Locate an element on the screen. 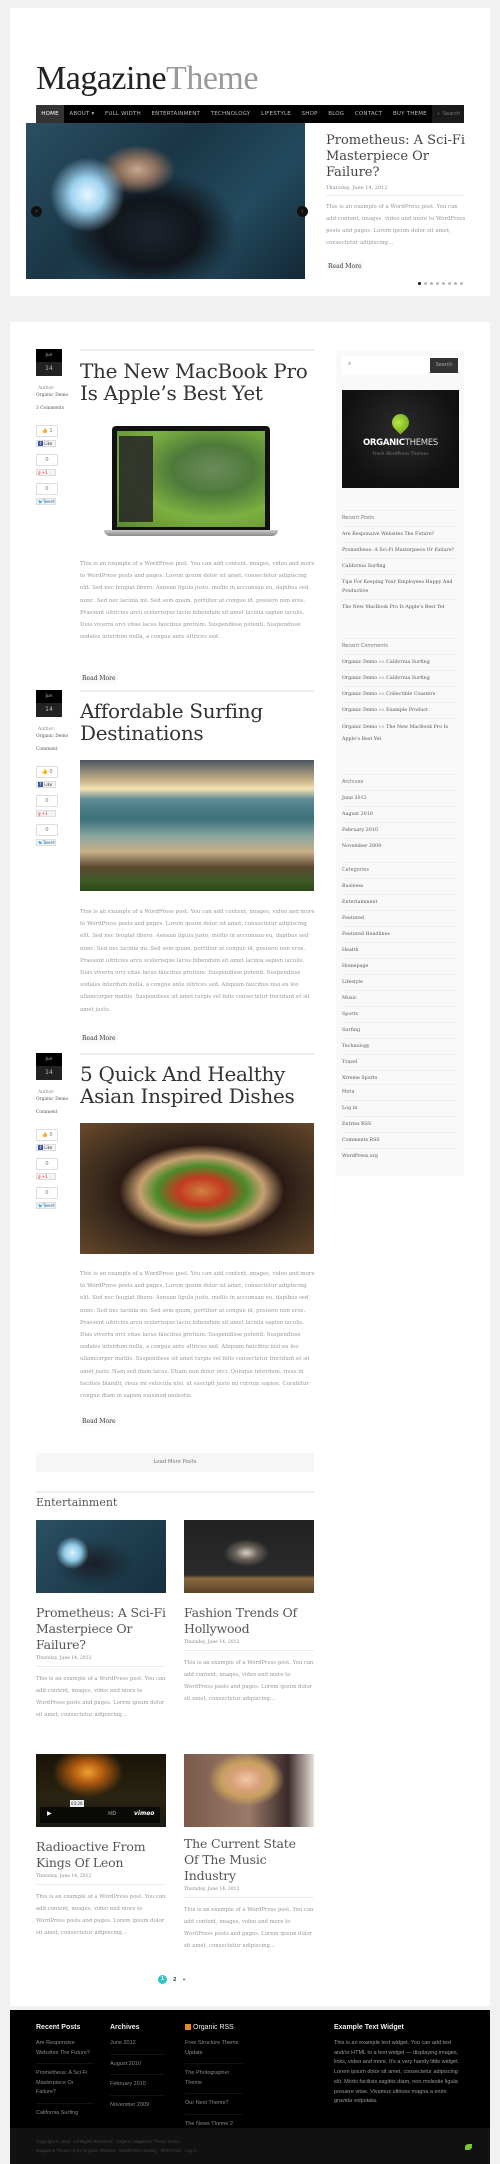 The width and height of the screenshot is (500, 2164). page-current: 1 is located at coordinates (162, 1979).